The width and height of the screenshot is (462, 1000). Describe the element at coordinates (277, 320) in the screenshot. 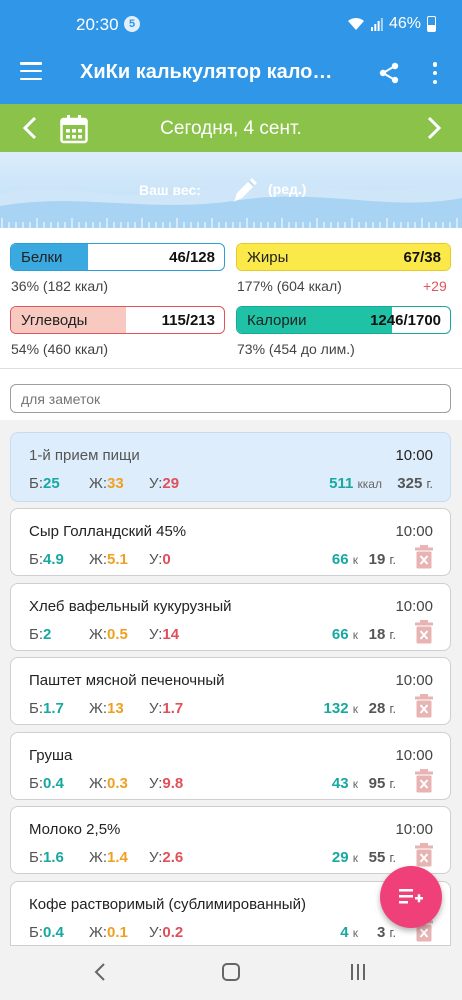

I see `calories-label: Калории` at that location.